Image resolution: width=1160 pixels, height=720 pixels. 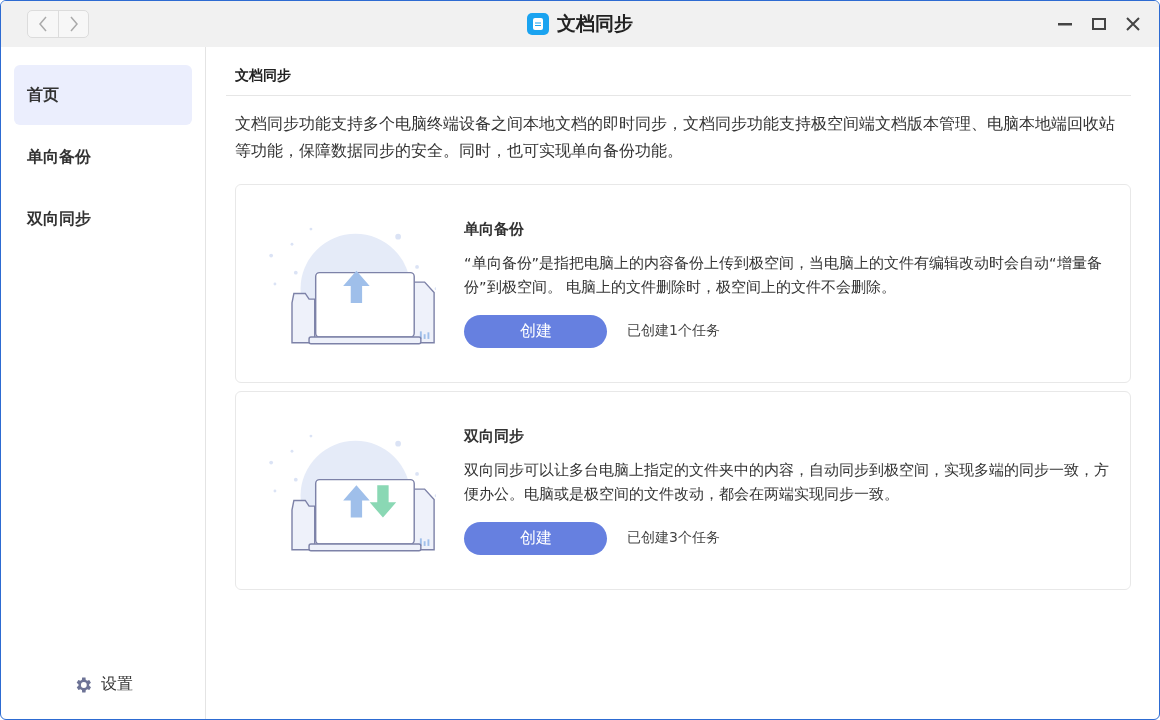 I want to click on card-title: 单向备份, so click(x=494, y=229).